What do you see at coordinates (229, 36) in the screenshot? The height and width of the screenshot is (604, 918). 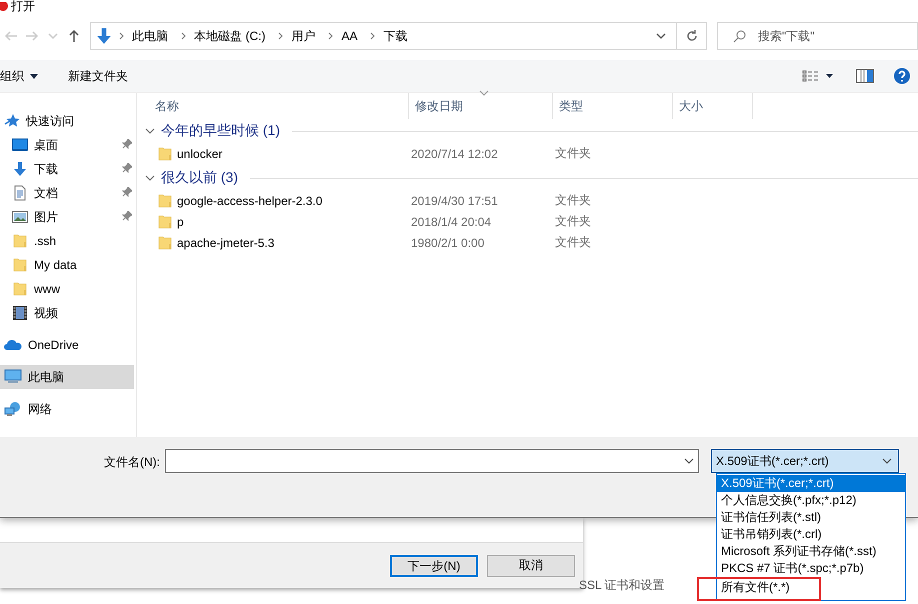 I see `breadcrumb-item: 本地磁盘 (C:)` at bounding box center [229, 36].